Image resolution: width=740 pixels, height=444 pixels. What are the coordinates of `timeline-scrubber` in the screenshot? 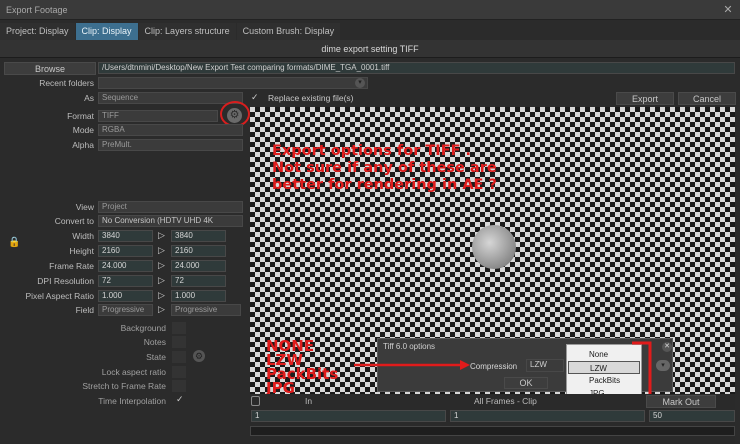 It's located at (492, 431).